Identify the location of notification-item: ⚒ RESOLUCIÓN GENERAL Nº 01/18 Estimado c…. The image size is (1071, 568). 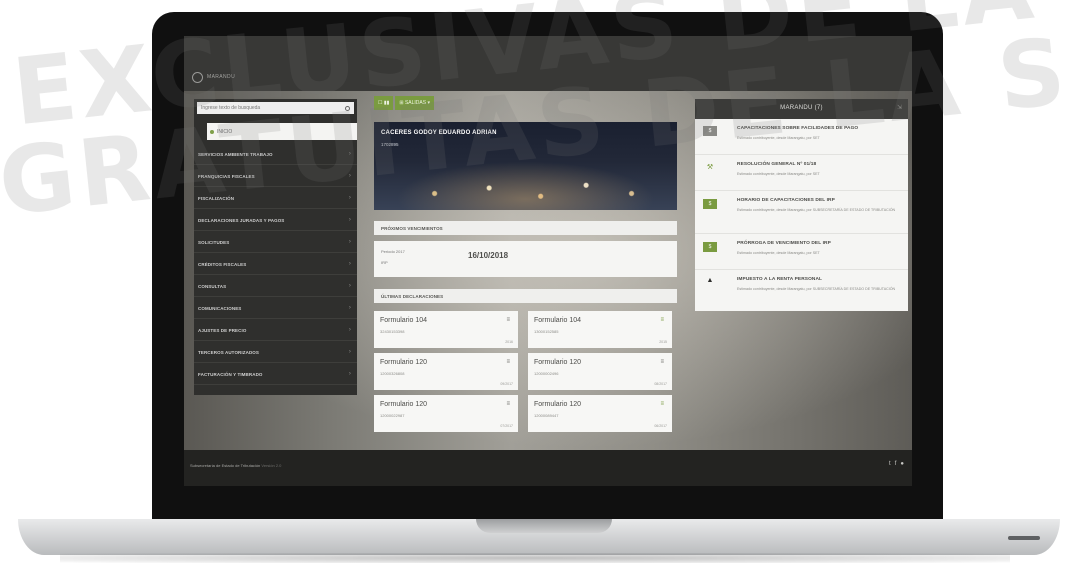
(801, 173).